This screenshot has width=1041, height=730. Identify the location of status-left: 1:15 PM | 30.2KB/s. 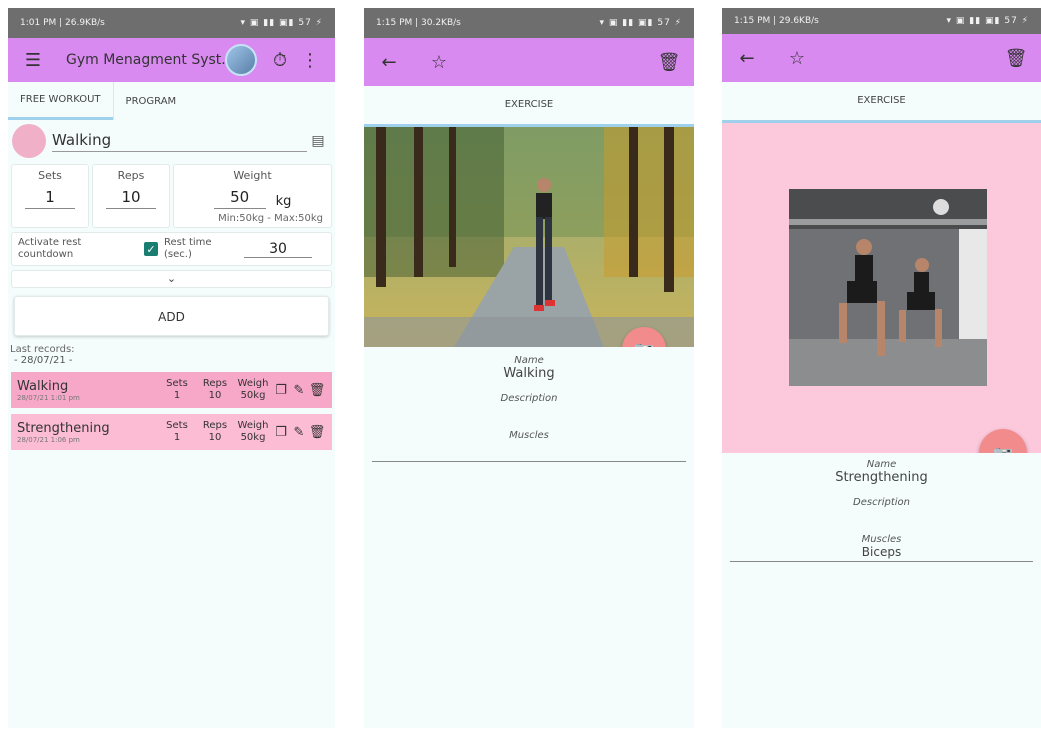
(418, 23).